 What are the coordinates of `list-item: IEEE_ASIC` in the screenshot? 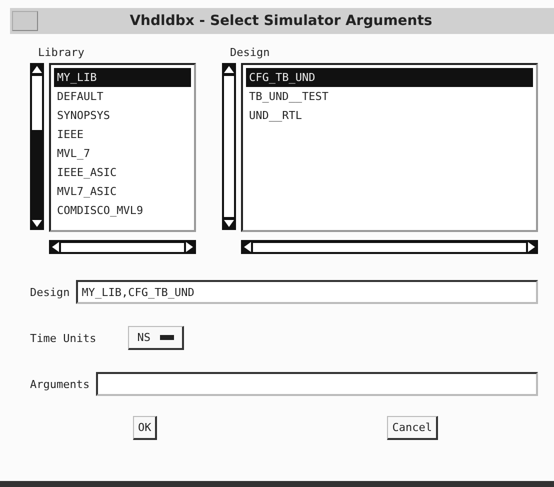 It's located at (122, 172).